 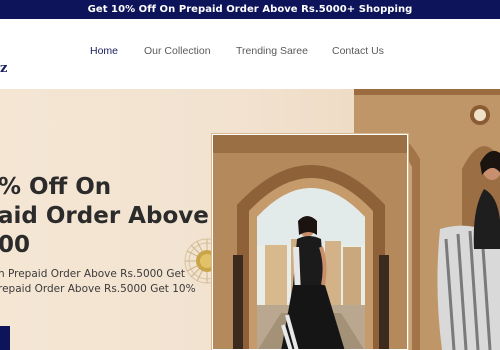 What do you see at coordinates (272, 51) in the screenshot?
I see `nav-trending-saree: Trending Saree` at bounding box center [272, 51].